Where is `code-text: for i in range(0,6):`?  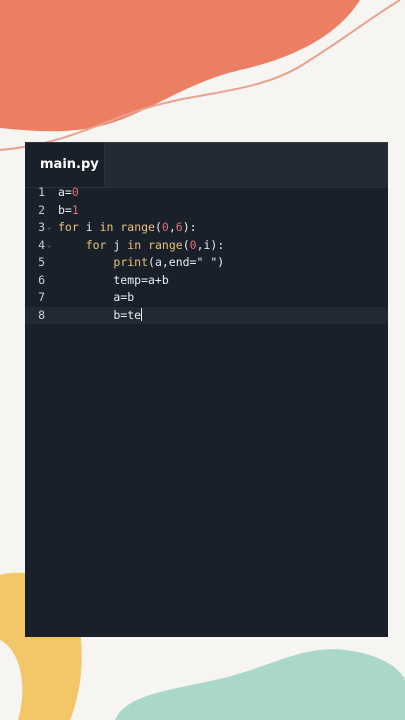 code-text: for i in range(0,6): is located at coordinates (127, 227).